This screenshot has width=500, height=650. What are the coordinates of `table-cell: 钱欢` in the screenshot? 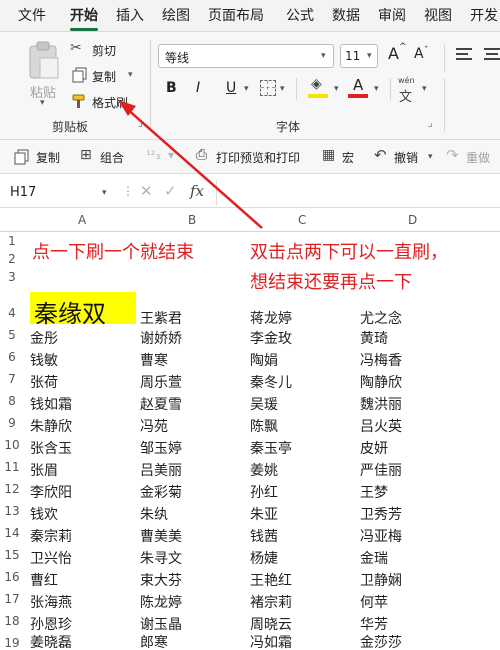 It's located at (44, 514).